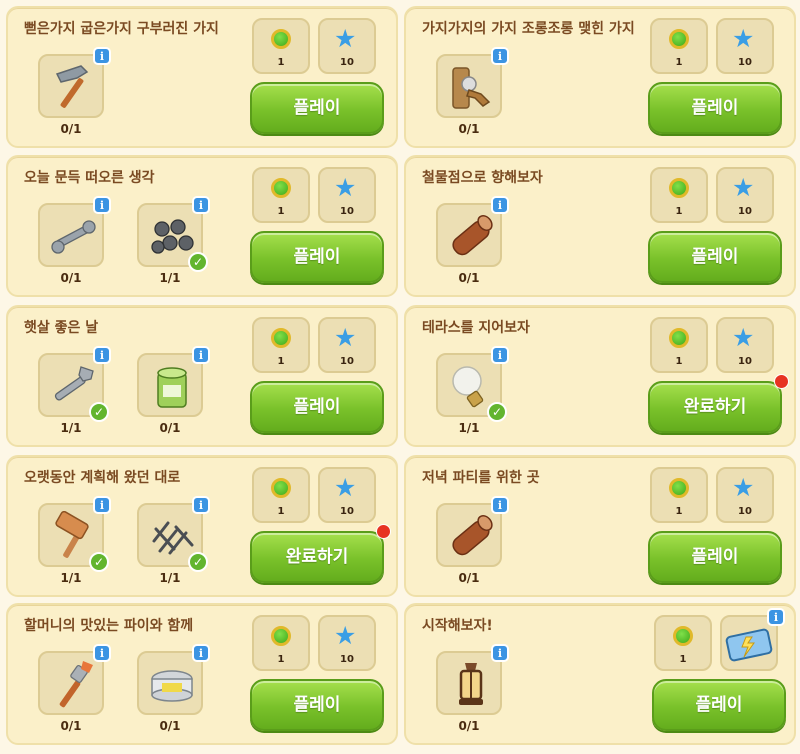 Image resolution: width=800 pixels, height=754 pixels. Describe the element at coordinates (481, 478) in the screenshot. I see `quest-title: 저녁 파티를 위한 곳` at that location.